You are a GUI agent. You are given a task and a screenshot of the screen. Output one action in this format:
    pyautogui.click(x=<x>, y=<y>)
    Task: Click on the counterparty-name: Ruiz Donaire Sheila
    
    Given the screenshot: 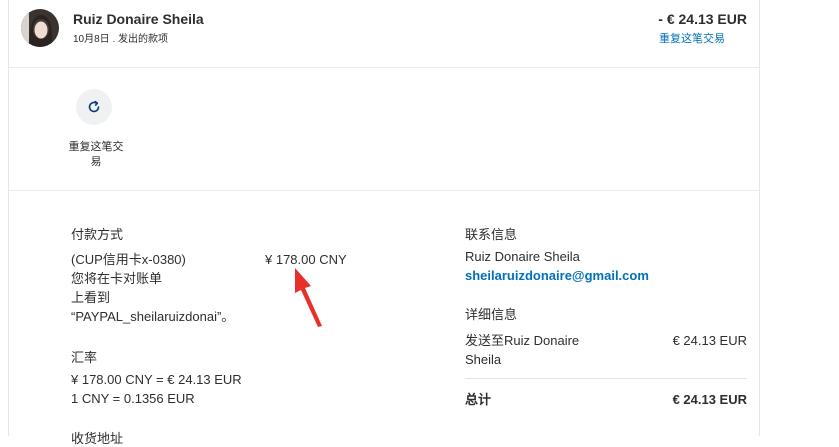 What is the action you would take?
    pyautogui.click(x=138, y=19)
    